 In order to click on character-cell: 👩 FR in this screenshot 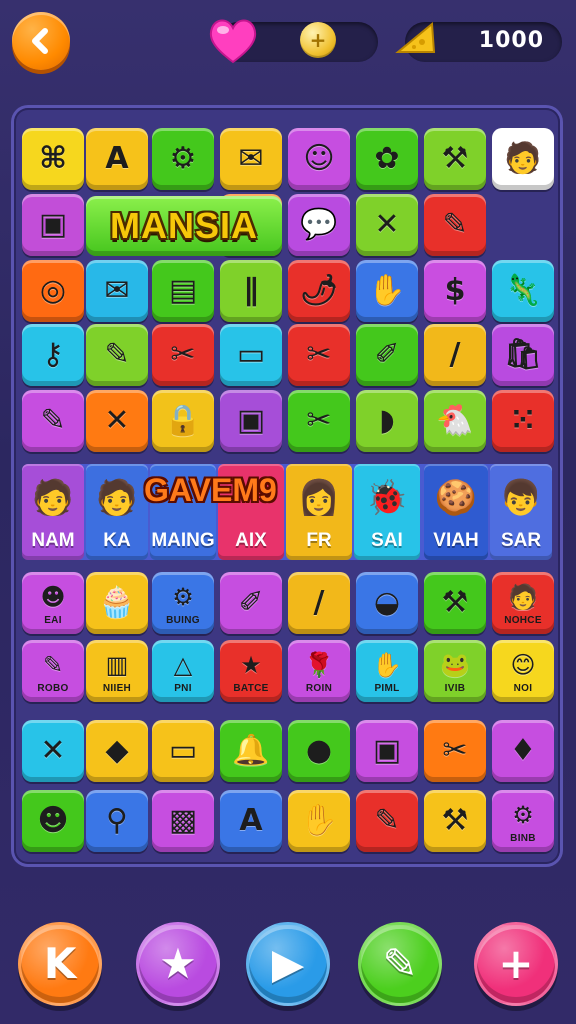, I will do `click(319, 512)`.